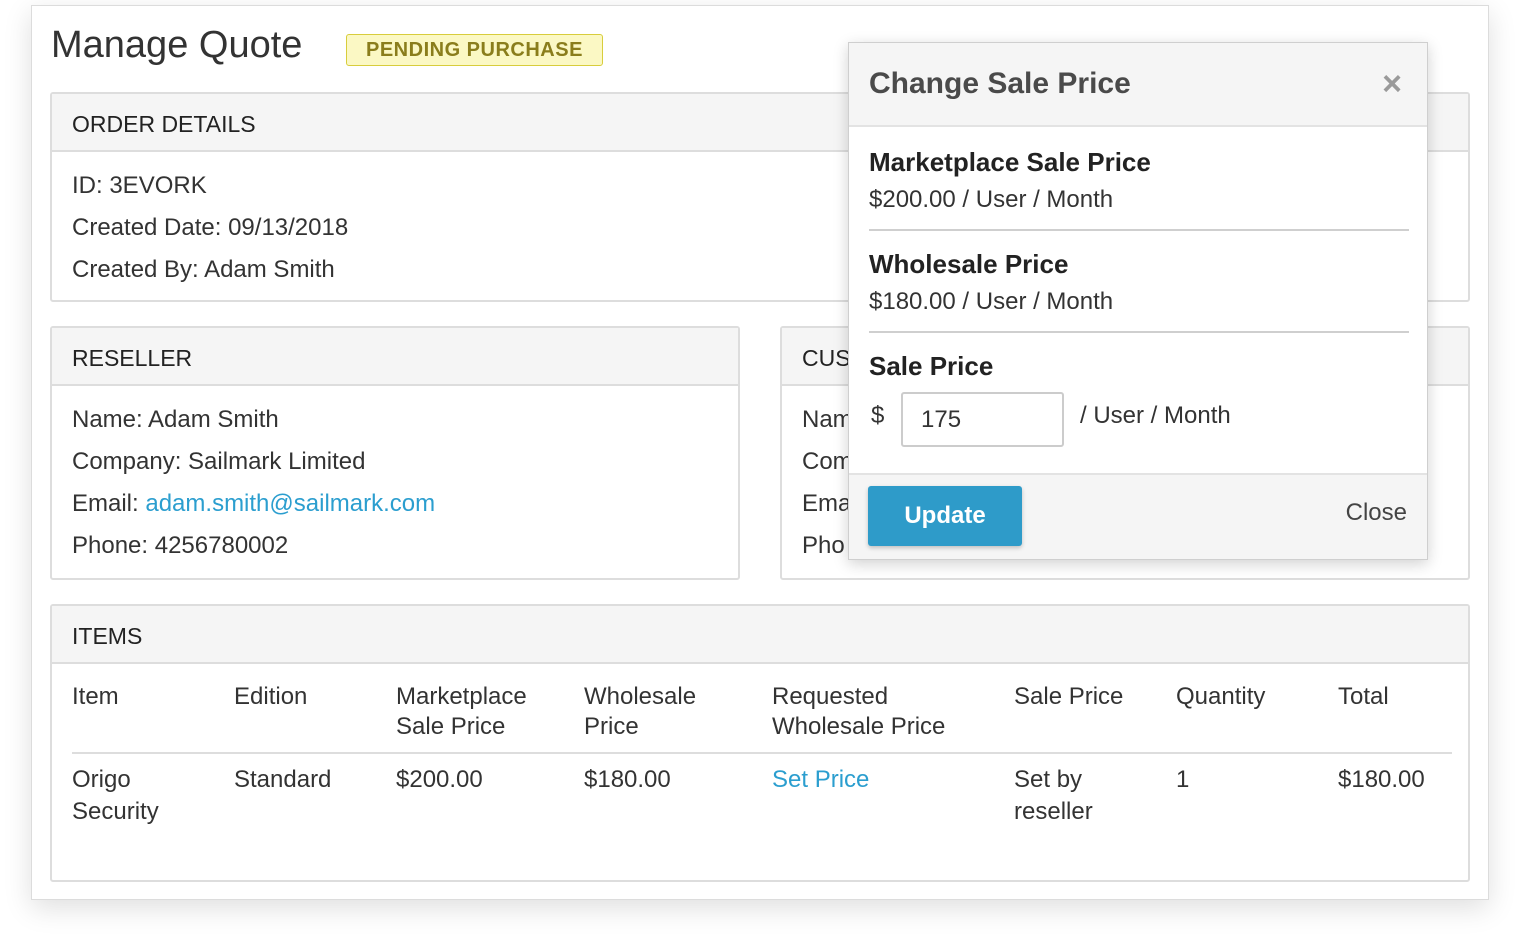 The height and width of the screenshot is (952, 1520). I want to click on marketplace-price-value: $200.00 / User / Month, so click(991, 199).